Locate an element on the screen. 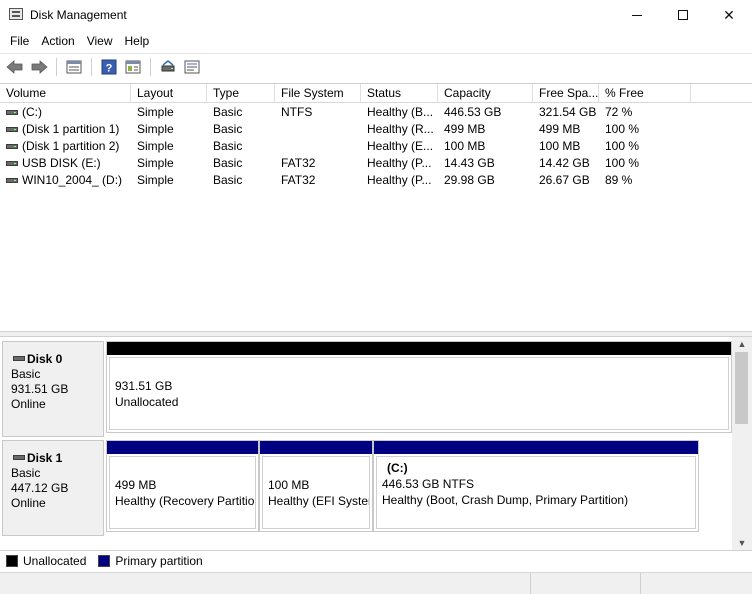 The image size is (752, 594). cell-percent-free: 72 % is located at coordinates (619, 112).